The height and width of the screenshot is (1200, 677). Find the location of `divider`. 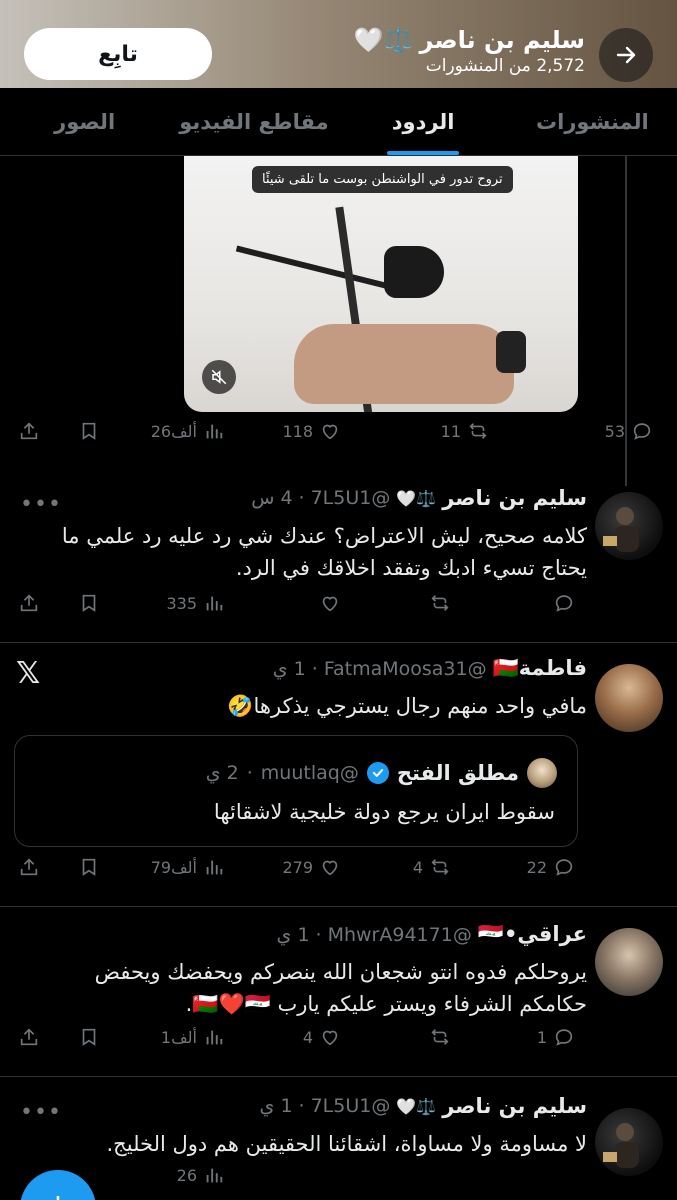

divider is located at coordinates (338, 642).